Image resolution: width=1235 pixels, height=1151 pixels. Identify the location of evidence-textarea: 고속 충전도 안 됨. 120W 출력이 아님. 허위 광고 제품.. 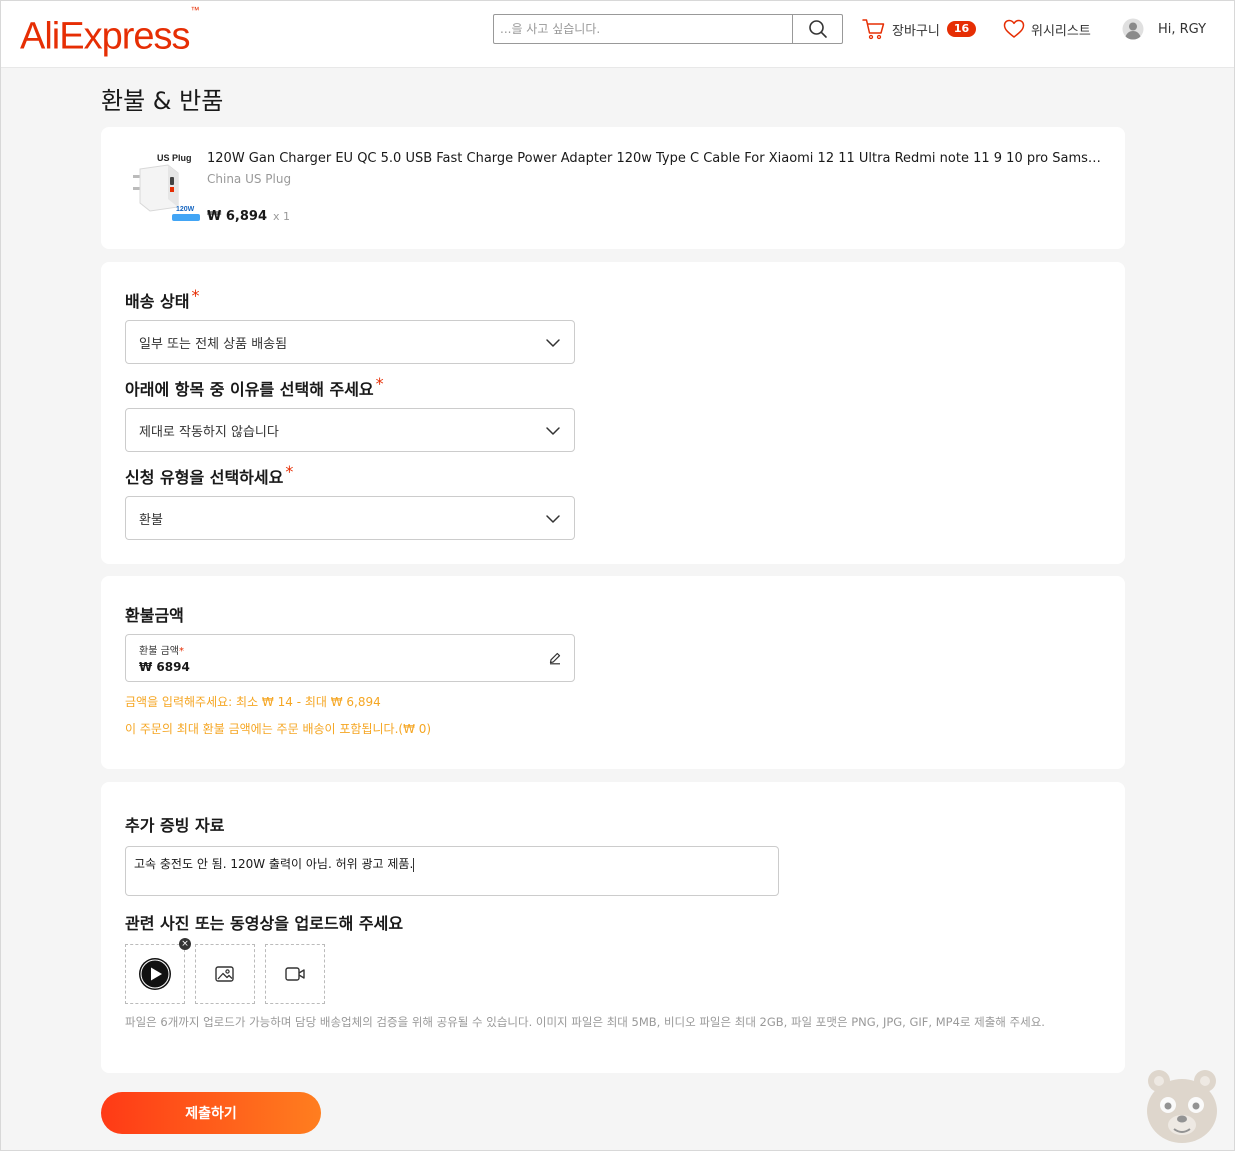
(452, 871).